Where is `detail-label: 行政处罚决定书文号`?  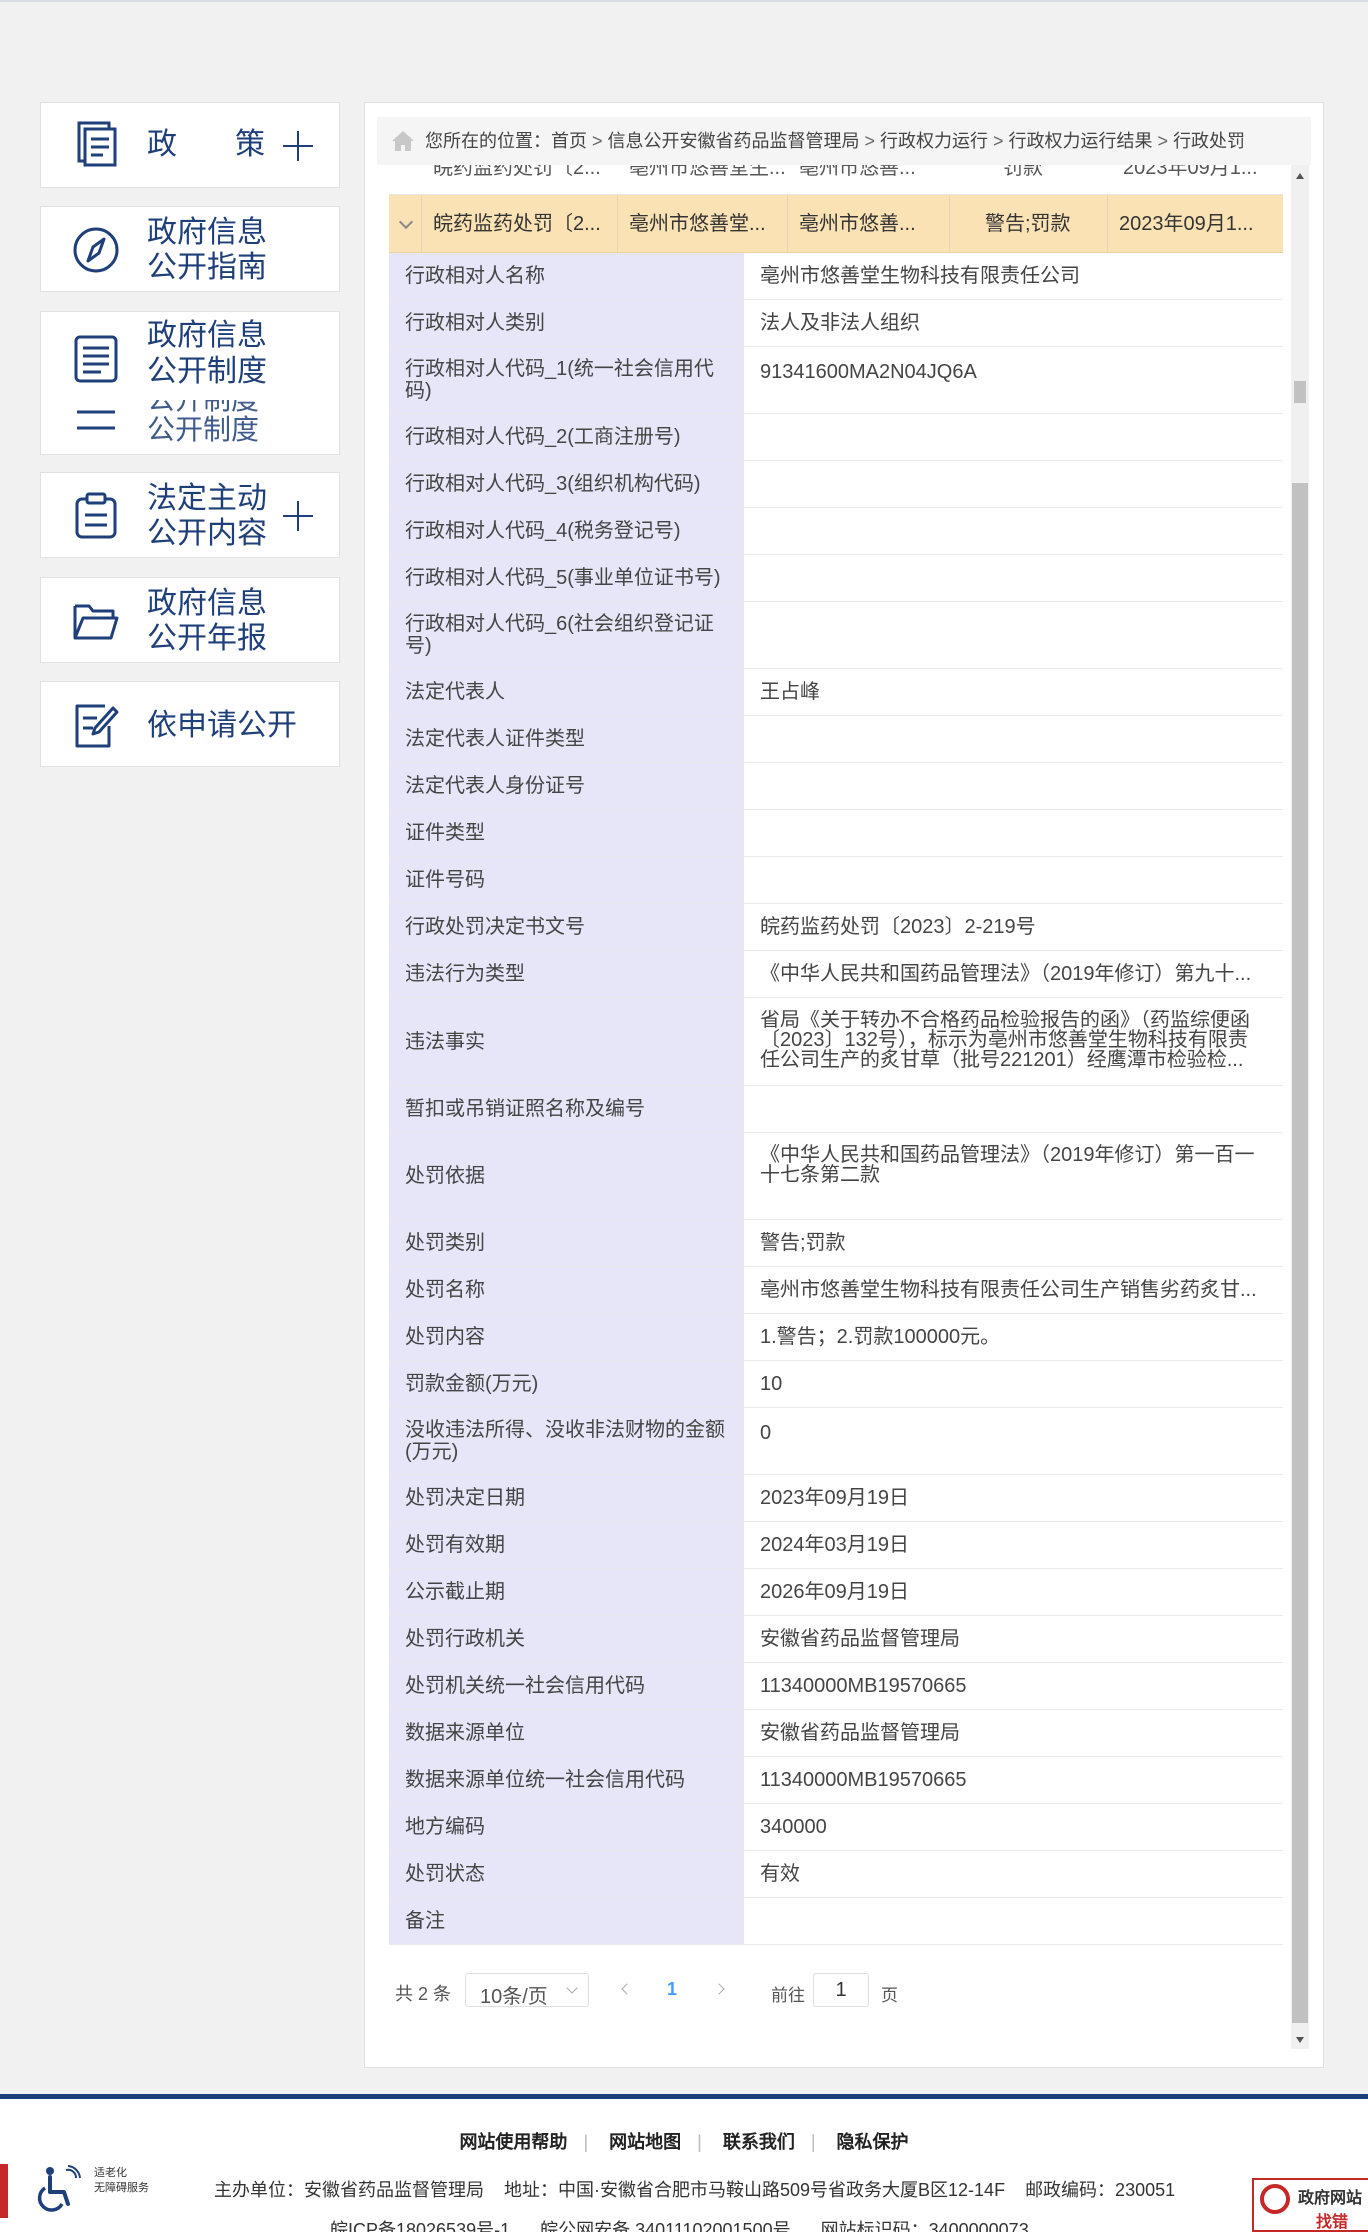
detail-label: 行政处罚决定书文号 is located at coordinates (566, 927).